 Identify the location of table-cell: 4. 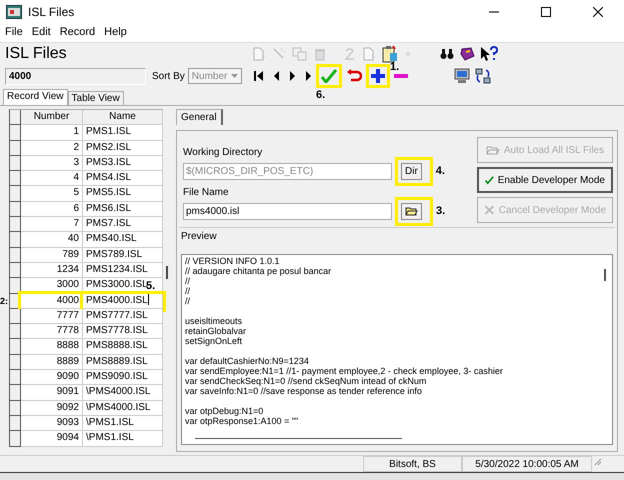
(52, 178).